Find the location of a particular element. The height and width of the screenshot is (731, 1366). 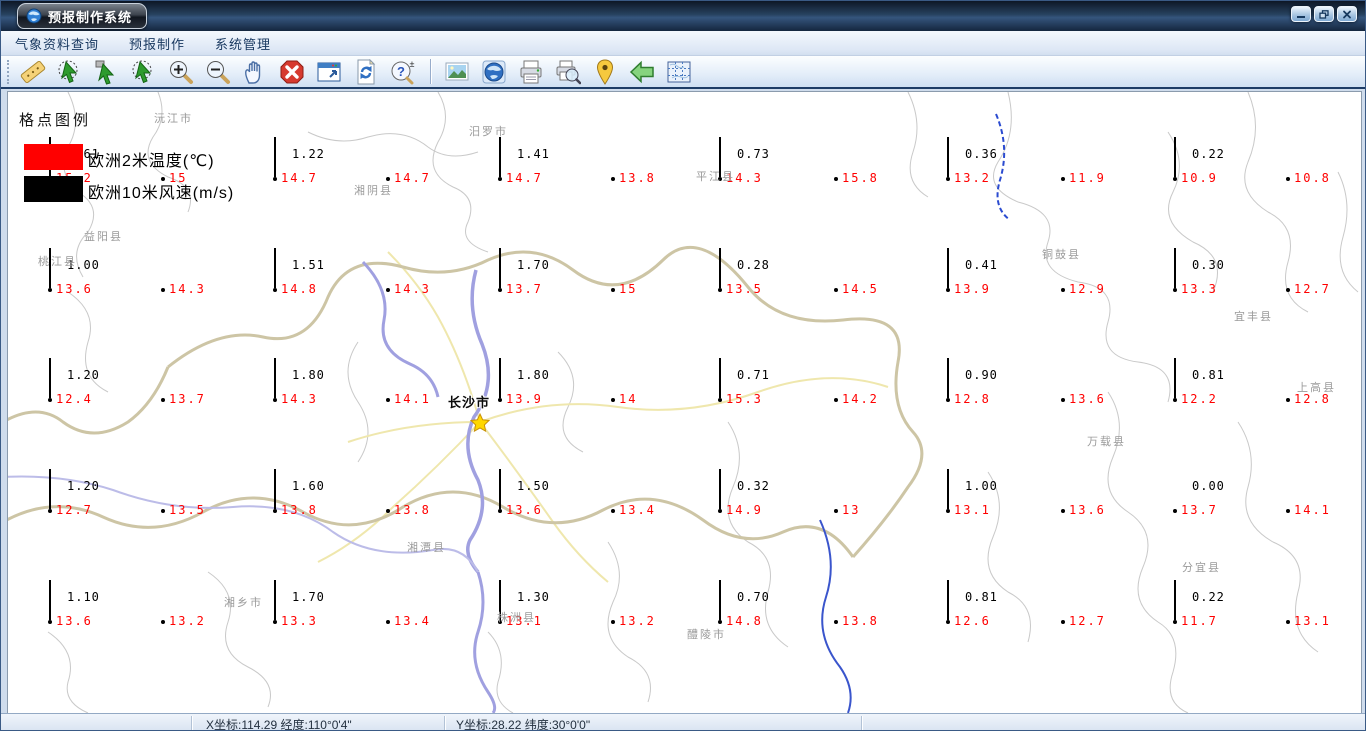

app-tab: 预报制作系统 is located at coordinates (82, 16).